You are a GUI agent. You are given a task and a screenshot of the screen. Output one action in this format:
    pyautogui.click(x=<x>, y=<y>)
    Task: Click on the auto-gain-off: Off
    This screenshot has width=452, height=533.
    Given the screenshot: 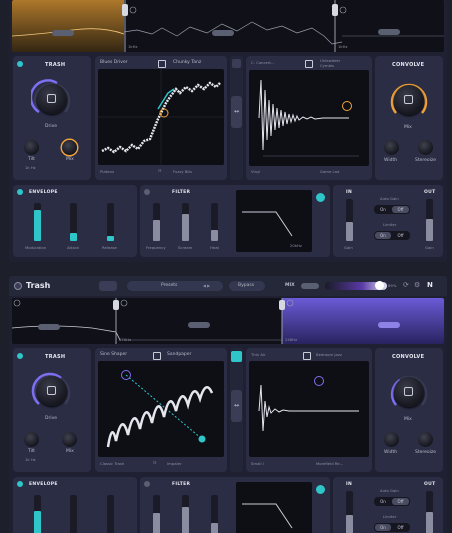 What is the action you would take?
    pyautogui.click(x=400, y=209)
    